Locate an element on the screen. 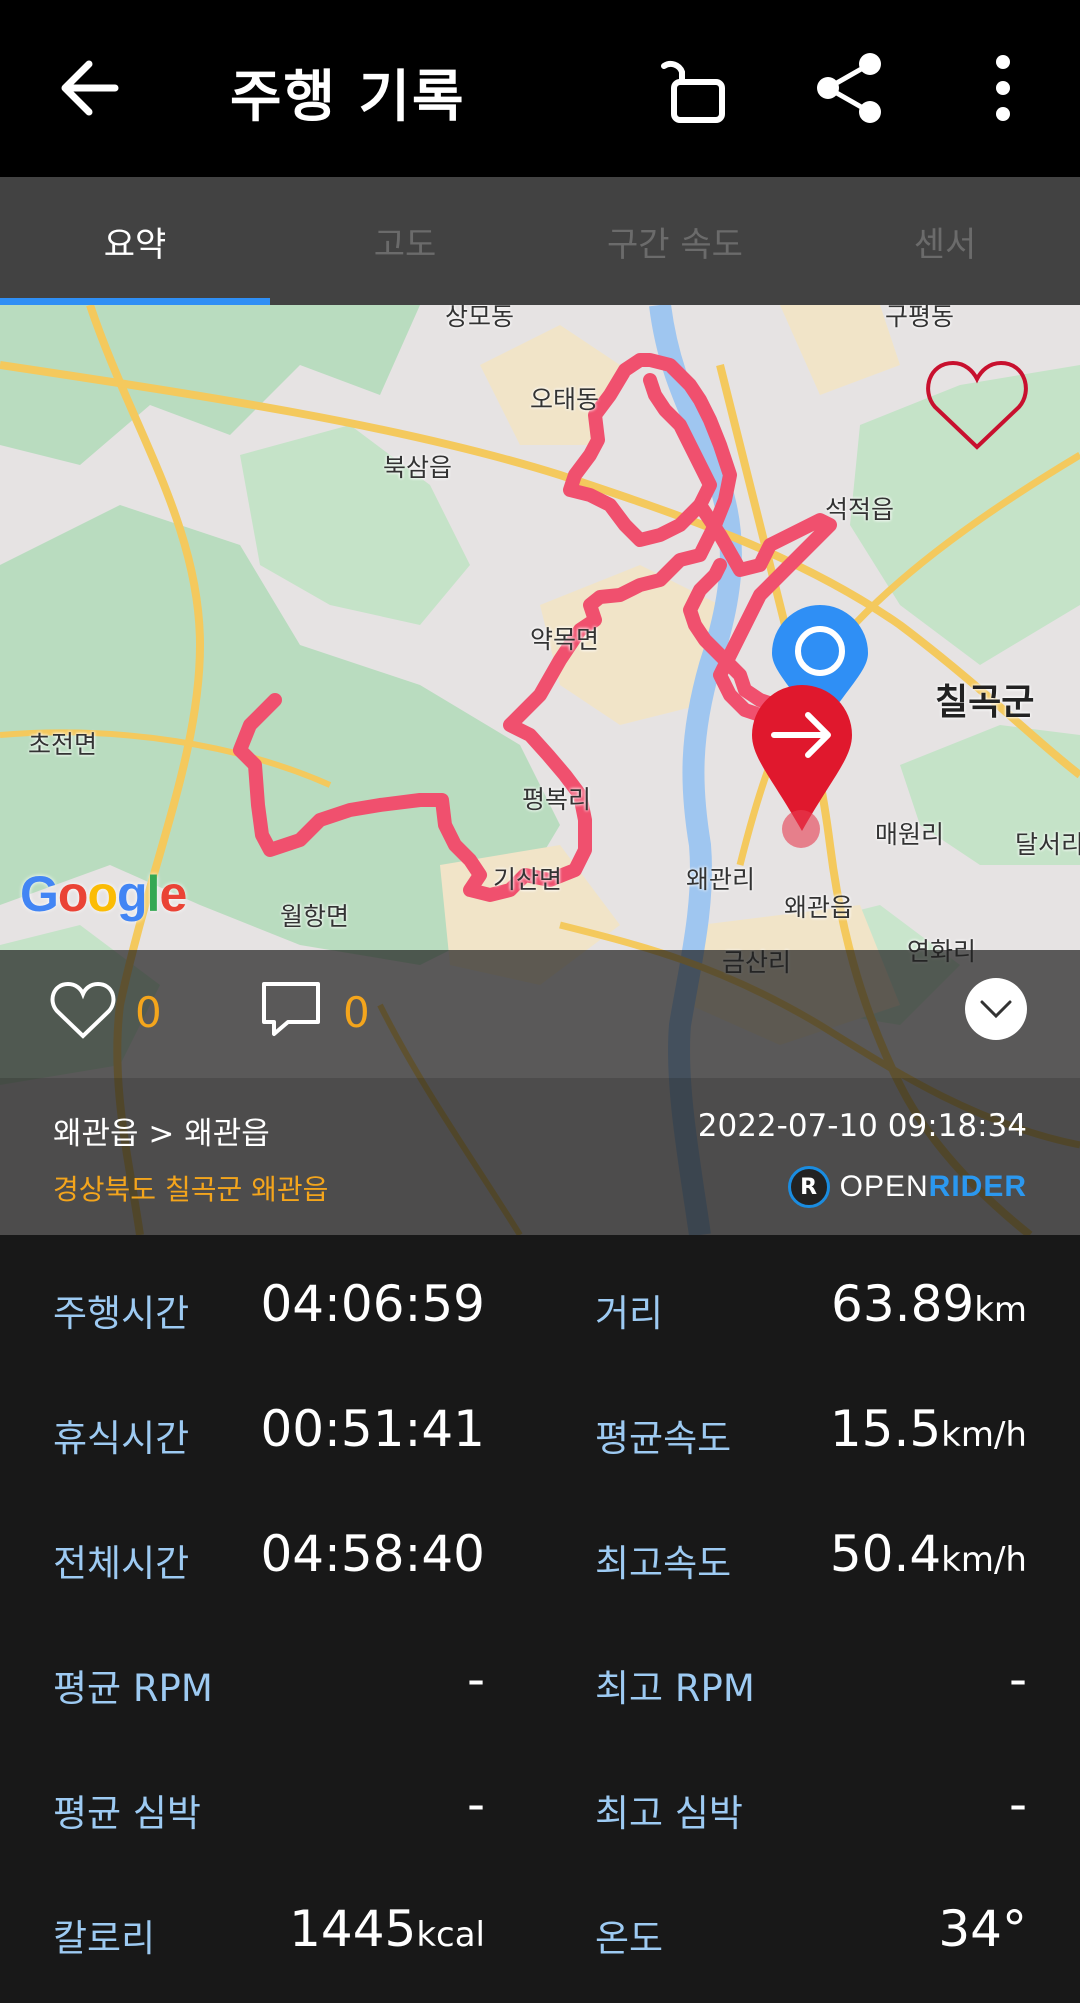  total-time-label: 전체시간 is located at coordinates (121, 1563).